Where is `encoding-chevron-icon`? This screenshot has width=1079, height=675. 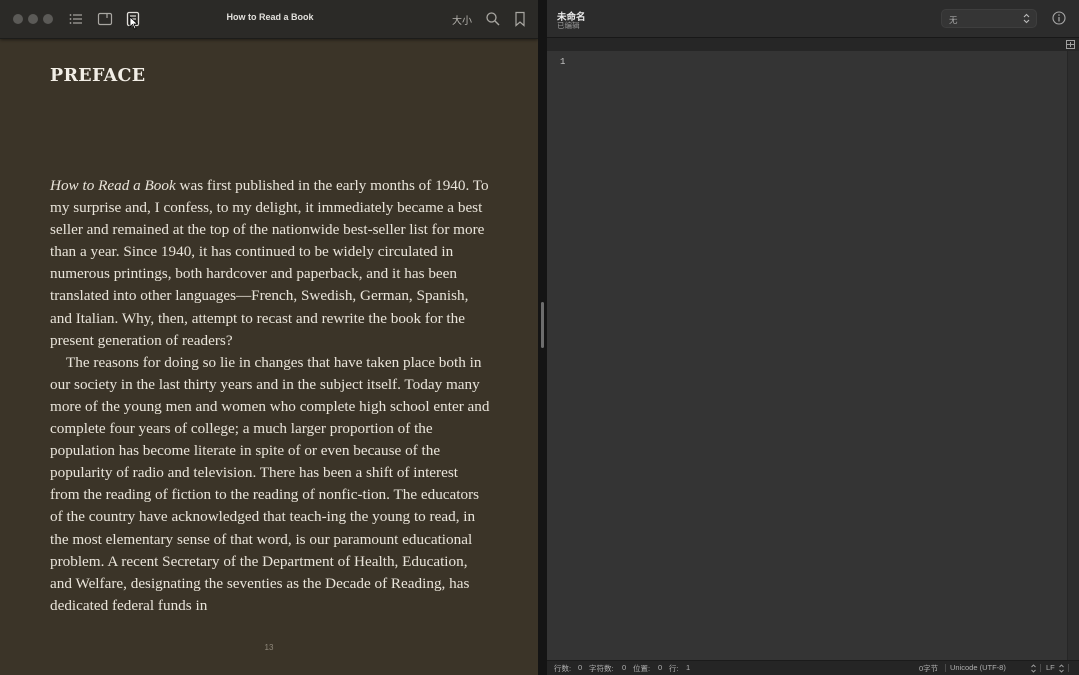
encoding-chevron-icon is located at coordinates (1033, 668).